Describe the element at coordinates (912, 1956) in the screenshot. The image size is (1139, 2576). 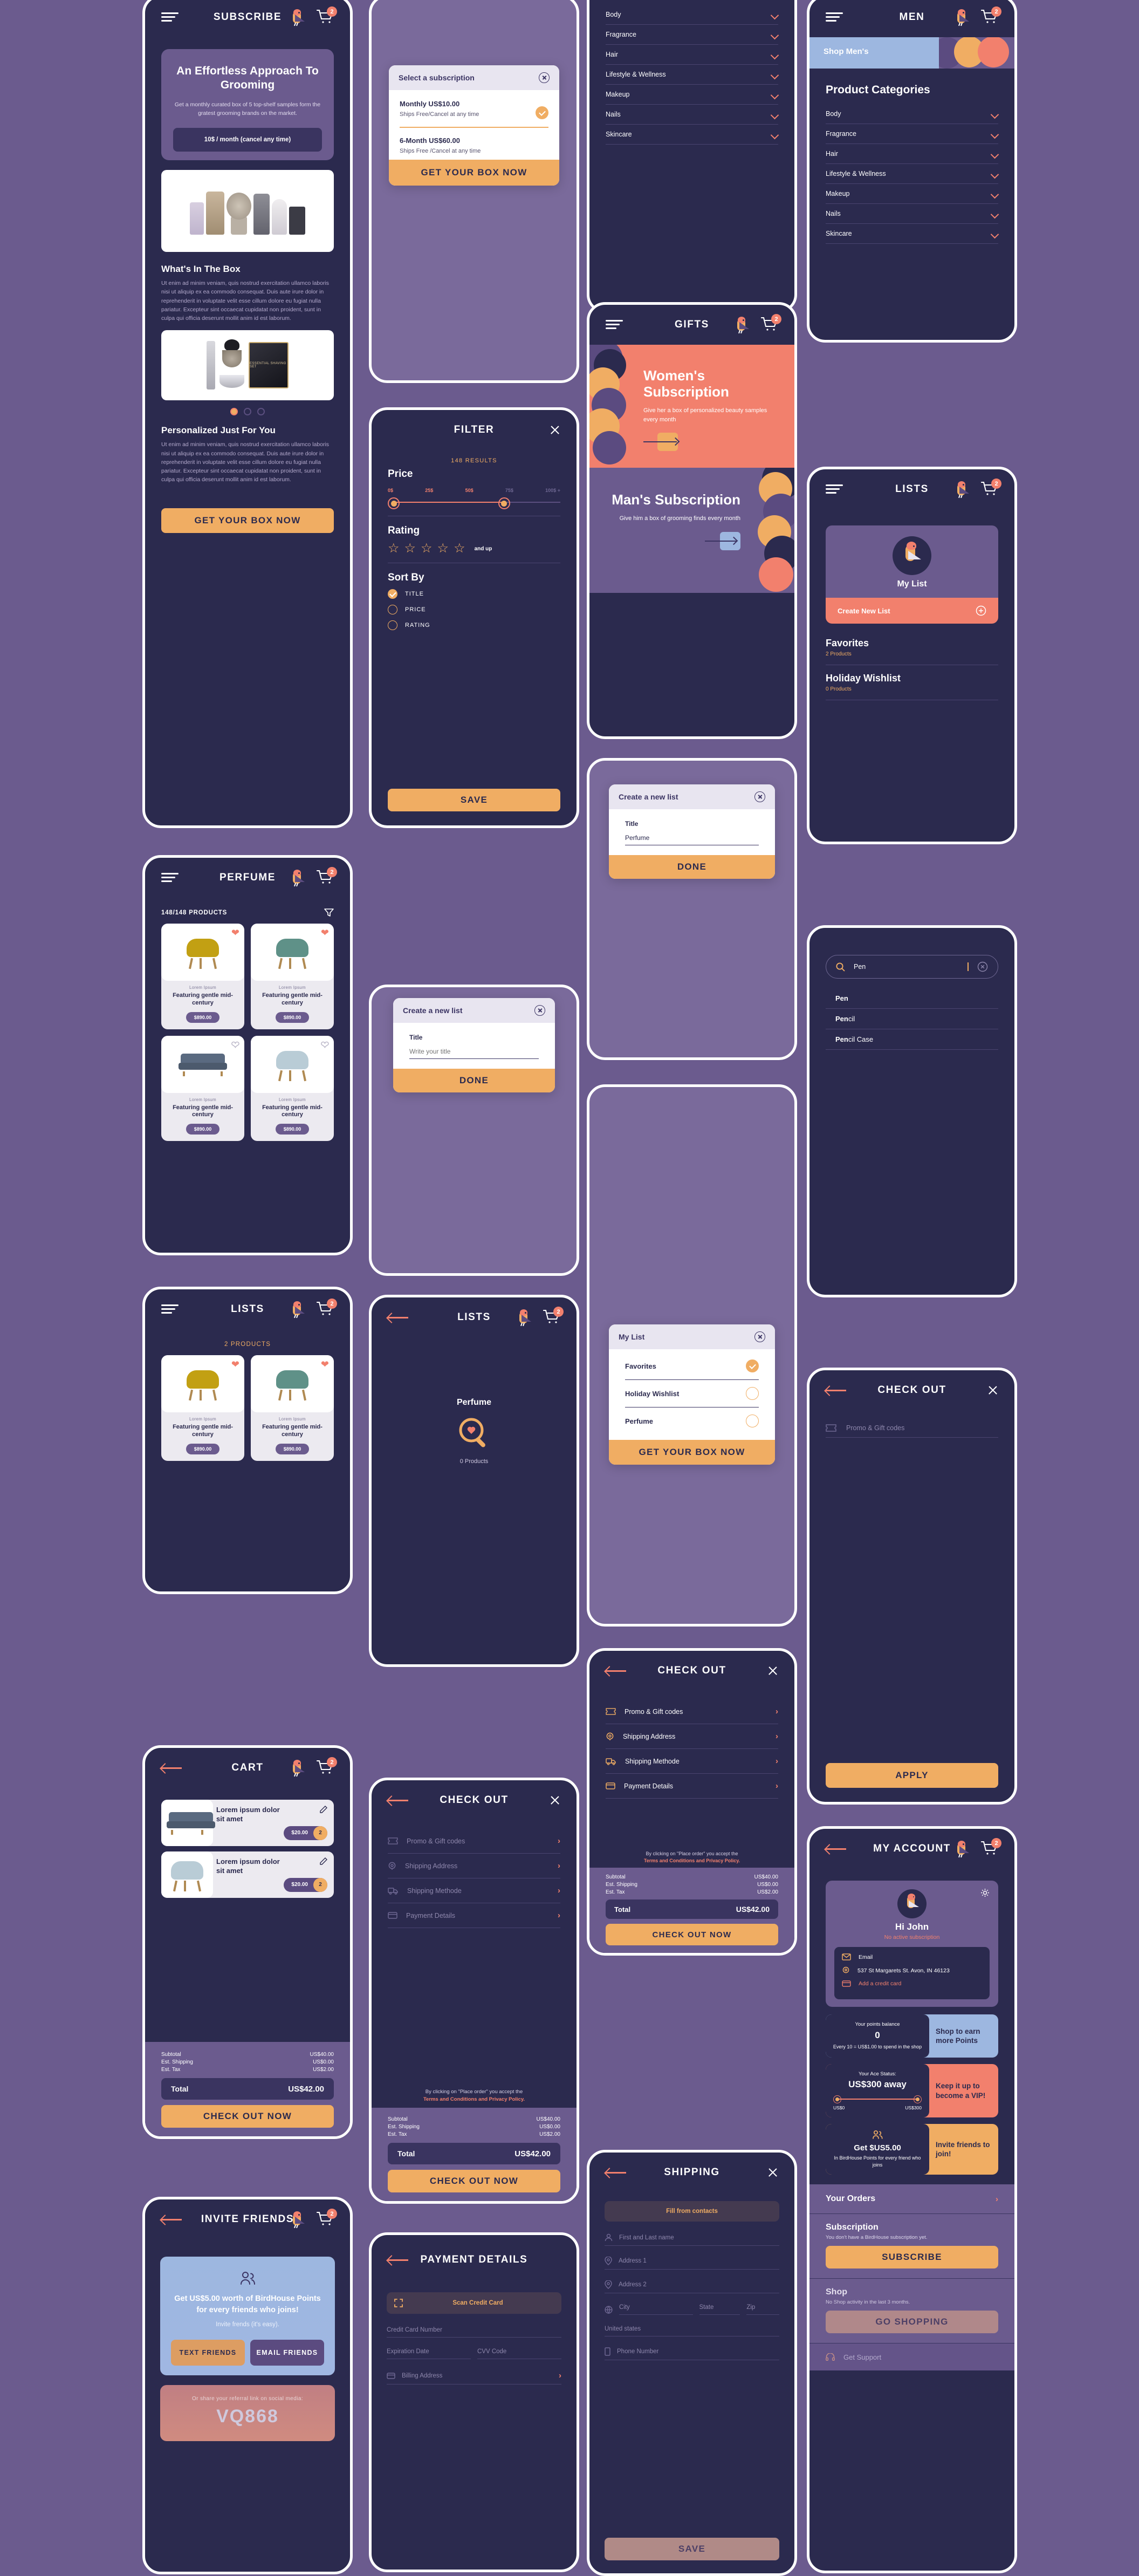
I see `account-row: Email` at that location.